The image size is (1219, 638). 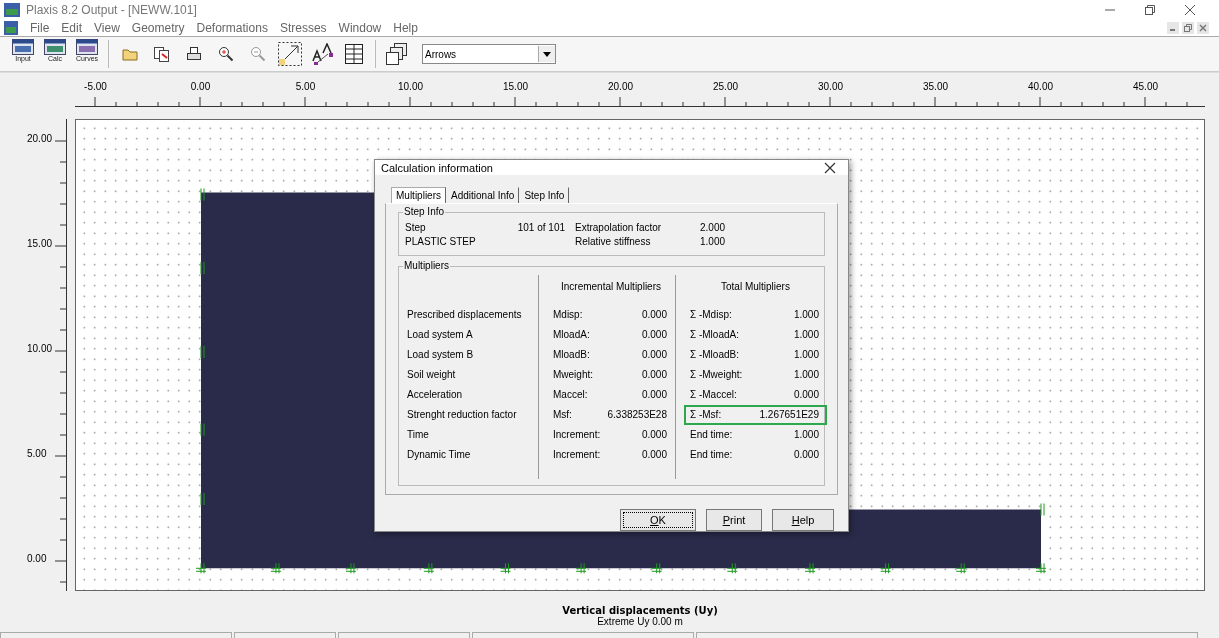 I want to click on select-arrow-icon, so click(x=290, y=54).